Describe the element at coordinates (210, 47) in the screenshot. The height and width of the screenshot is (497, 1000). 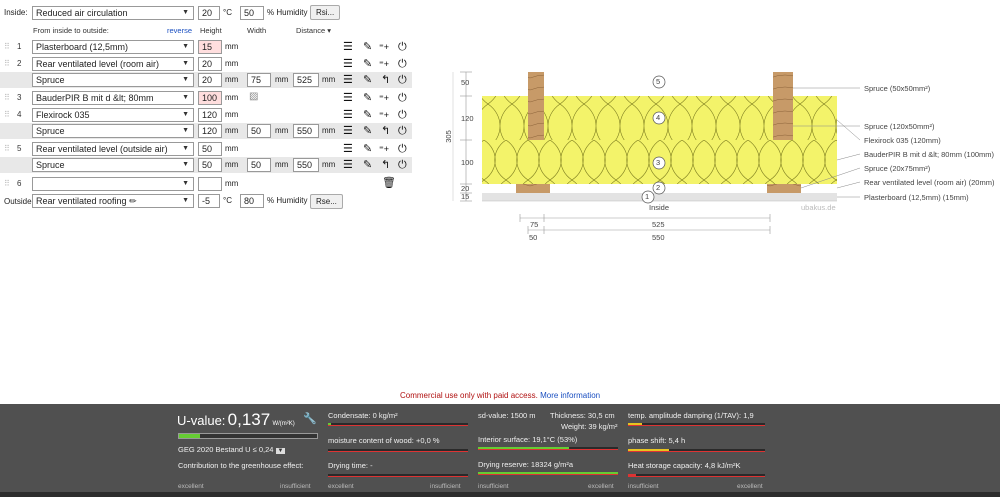
I see `layer-height-input: 15` at that location.